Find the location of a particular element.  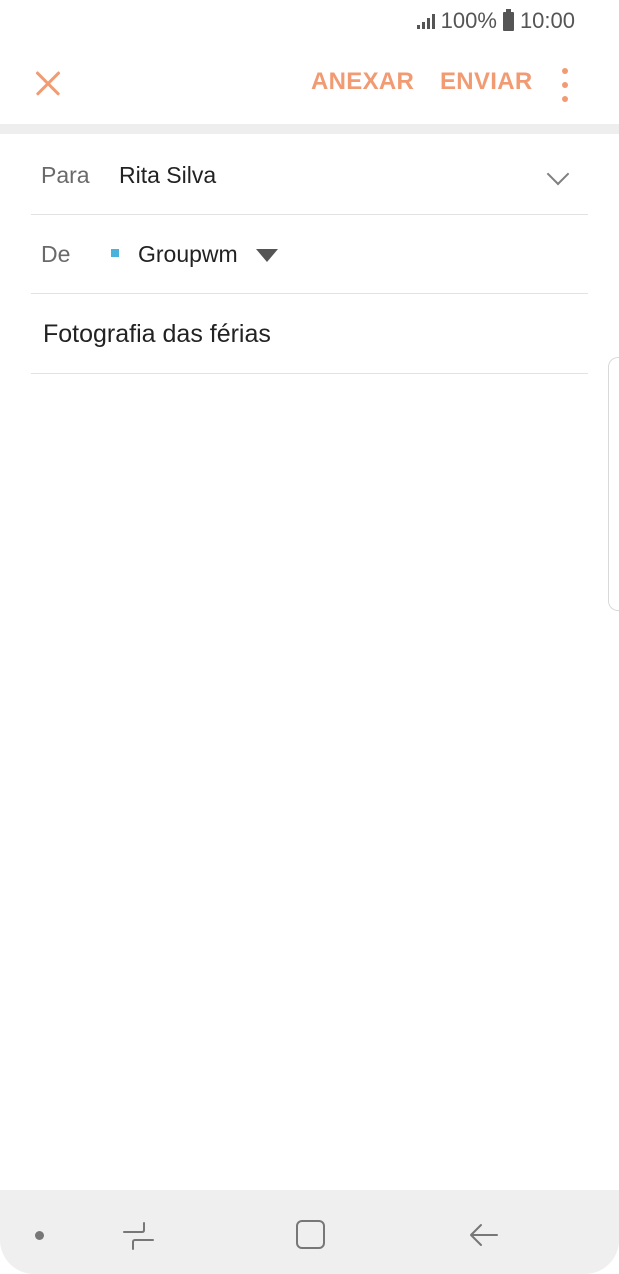

recipient-row: Para Rita Silva is located at coordinates (309, 175).